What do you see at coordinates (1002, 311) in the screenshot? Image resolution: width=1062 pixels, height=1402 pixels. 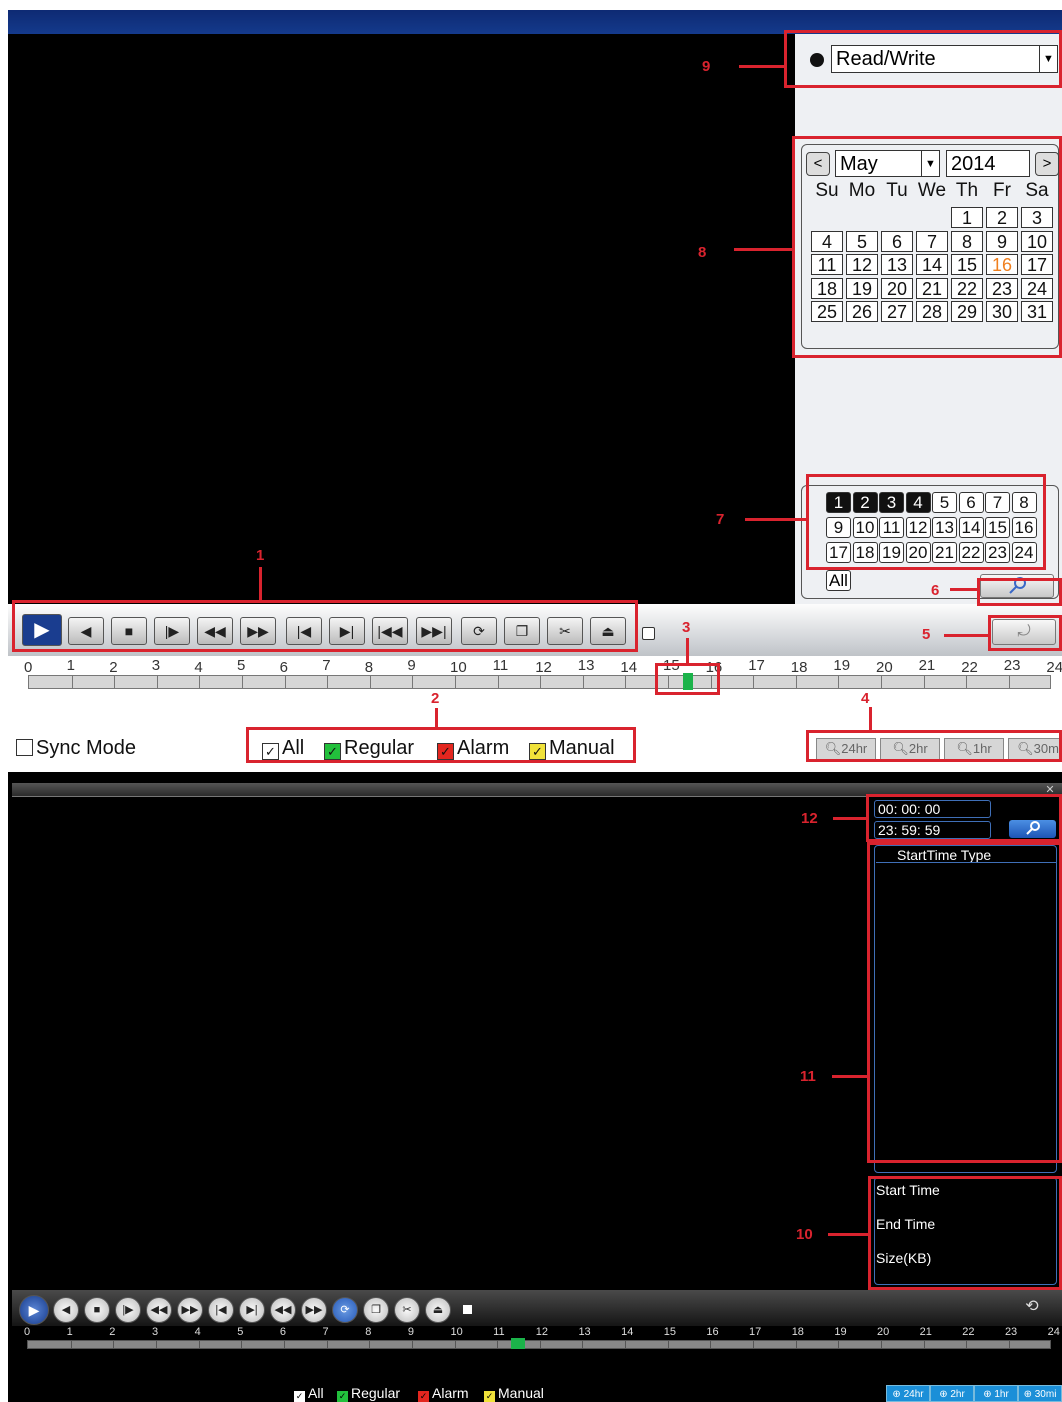 I see `calendar-day: 30` at bounding box center [1002, 311].